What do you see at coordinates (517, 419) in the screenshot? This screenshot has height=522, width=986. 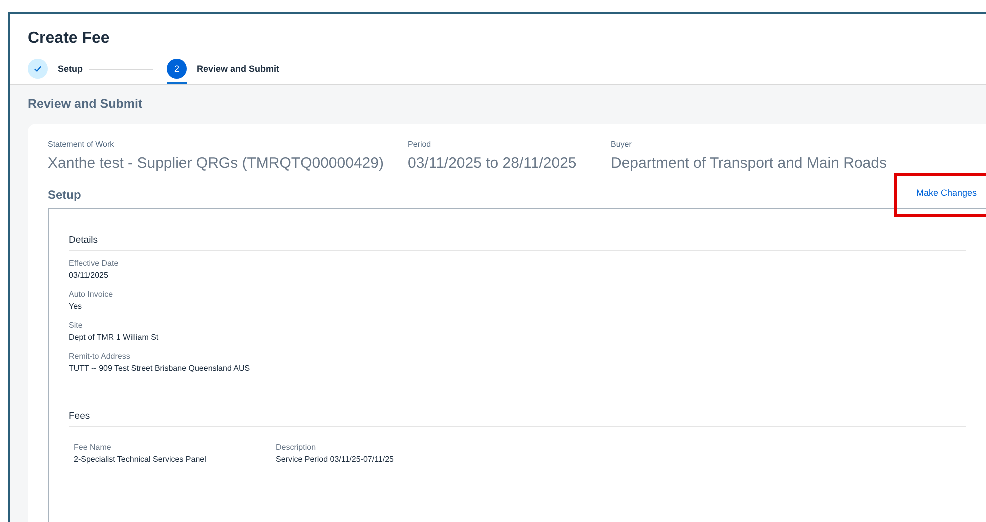 I see `group-heading: Fees` at bounding box center [517, 419].